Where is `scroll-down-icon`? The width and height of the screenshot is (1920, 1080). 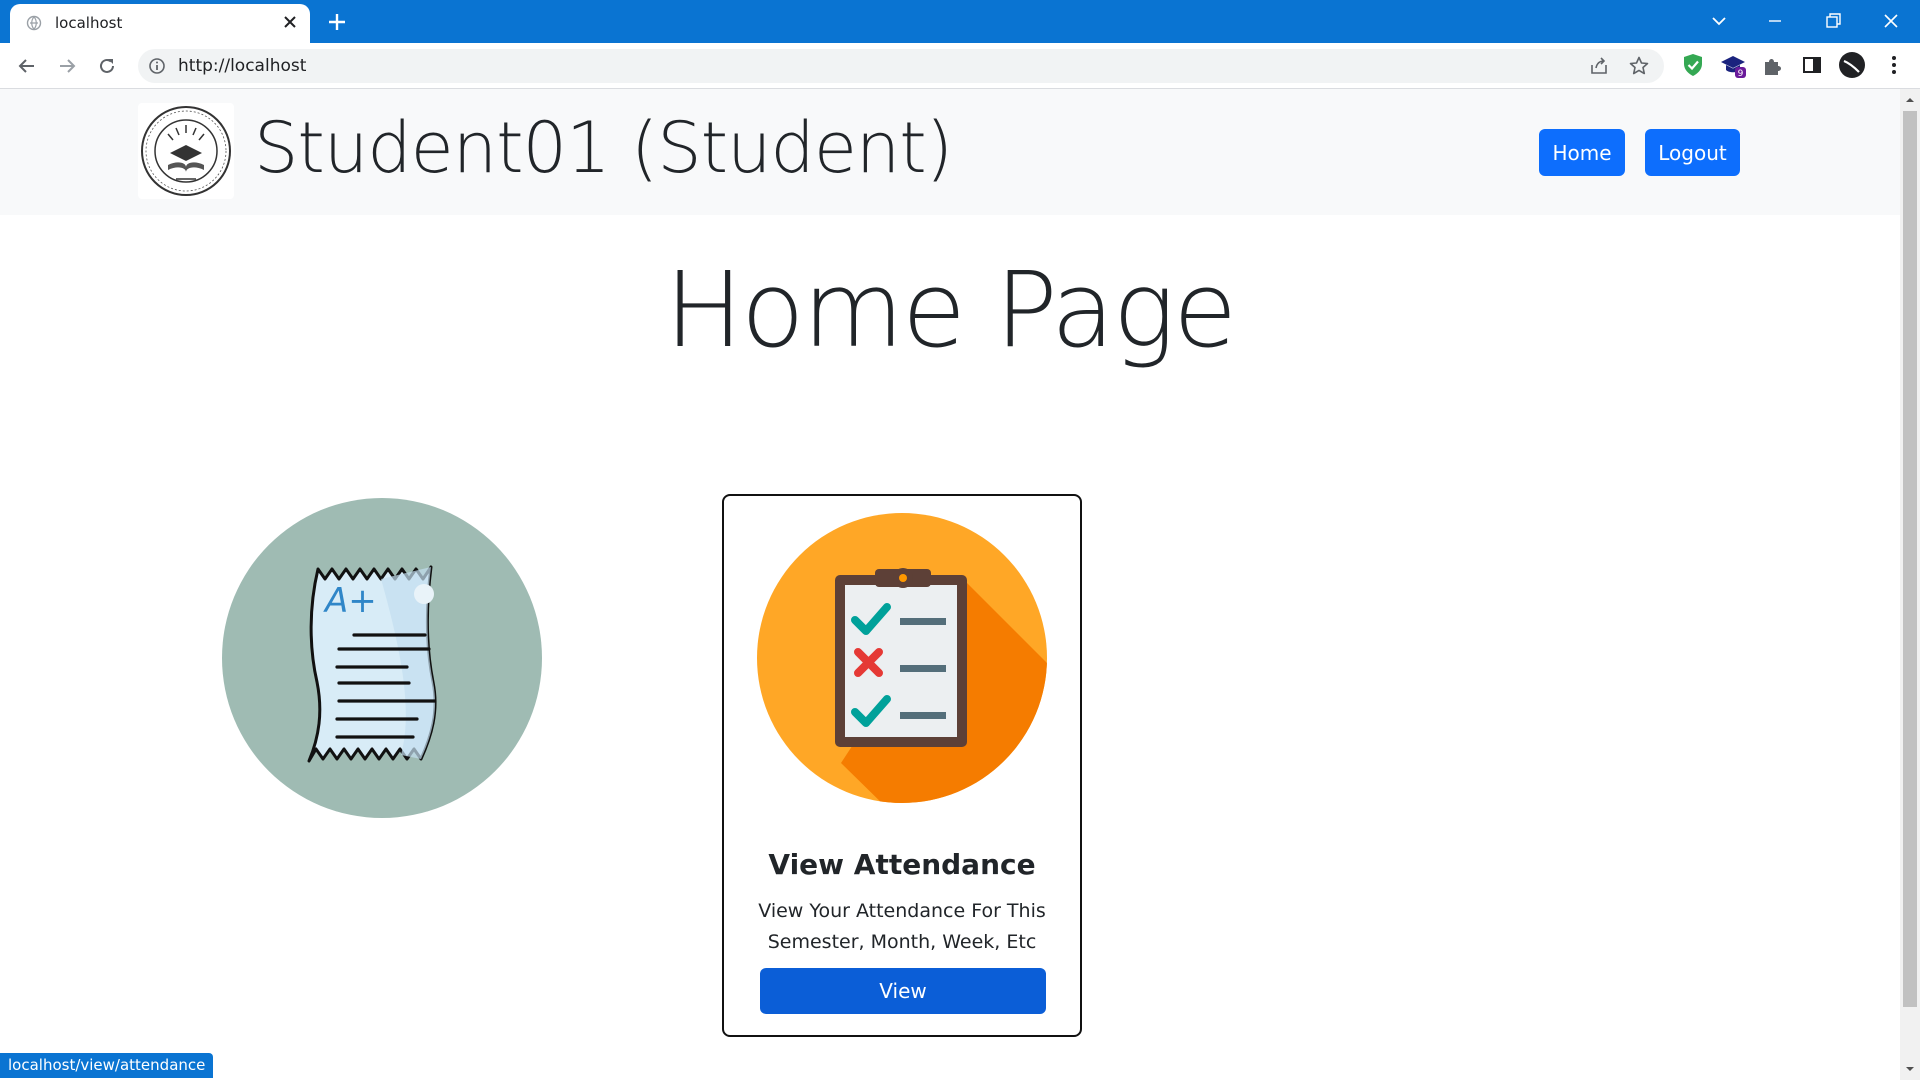
scroll-down-icon is located at coordinates (1910, 1069).